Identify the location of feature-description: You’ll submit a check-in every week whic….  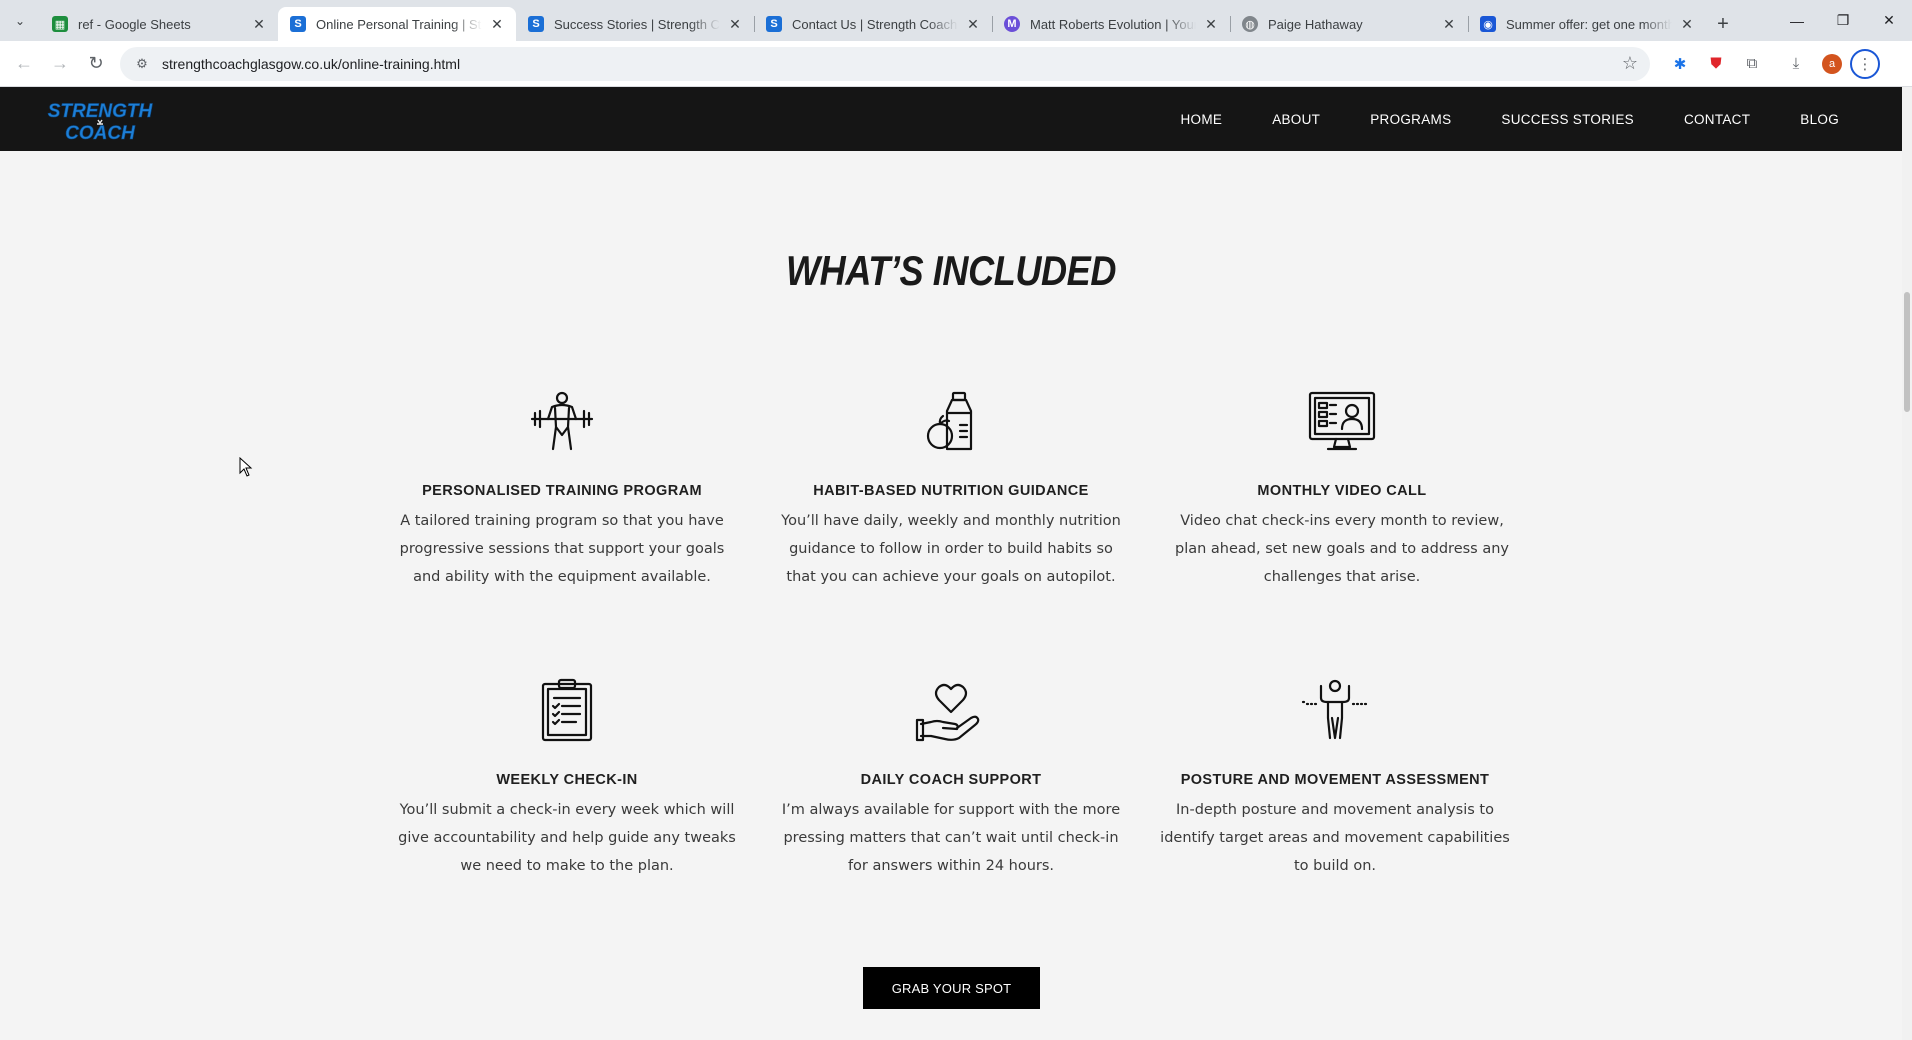
(567, 838).